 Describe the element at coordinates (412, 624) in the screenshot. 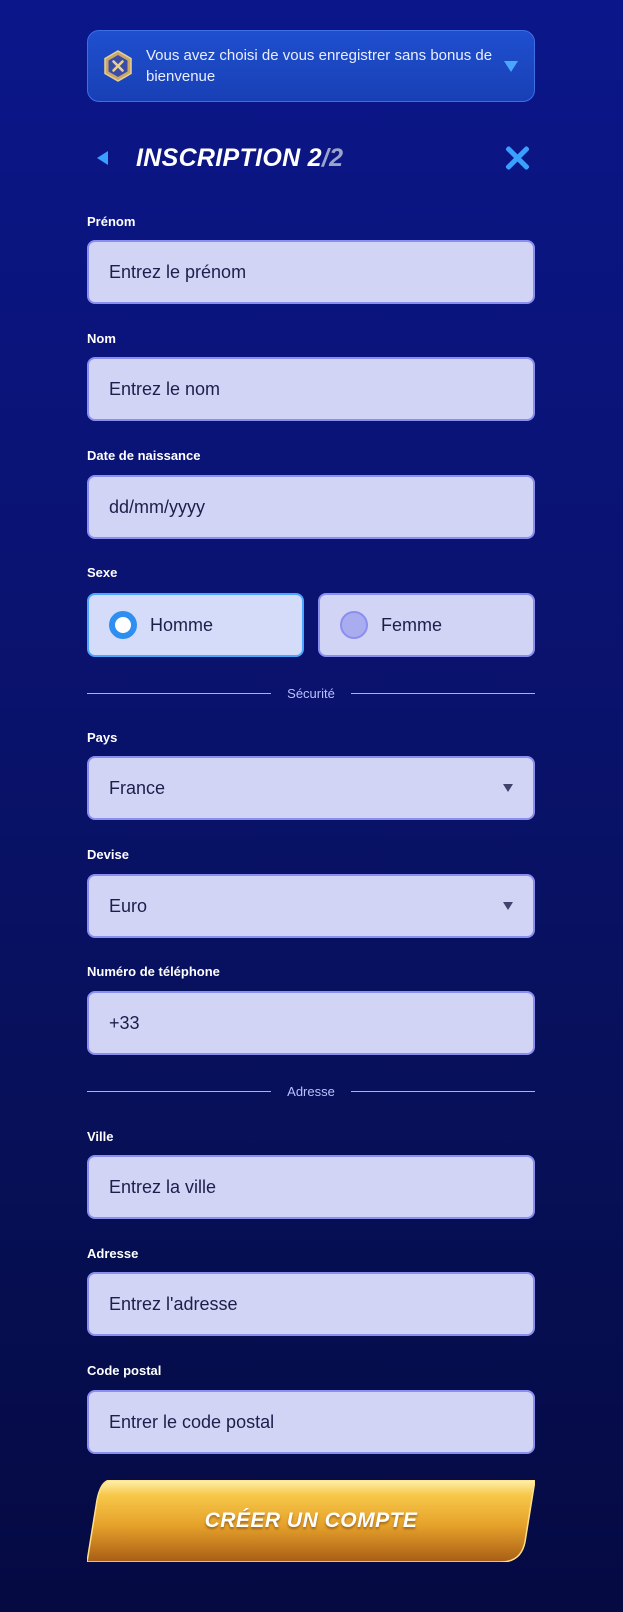

I see `gender-option-label: Femme` at that location.